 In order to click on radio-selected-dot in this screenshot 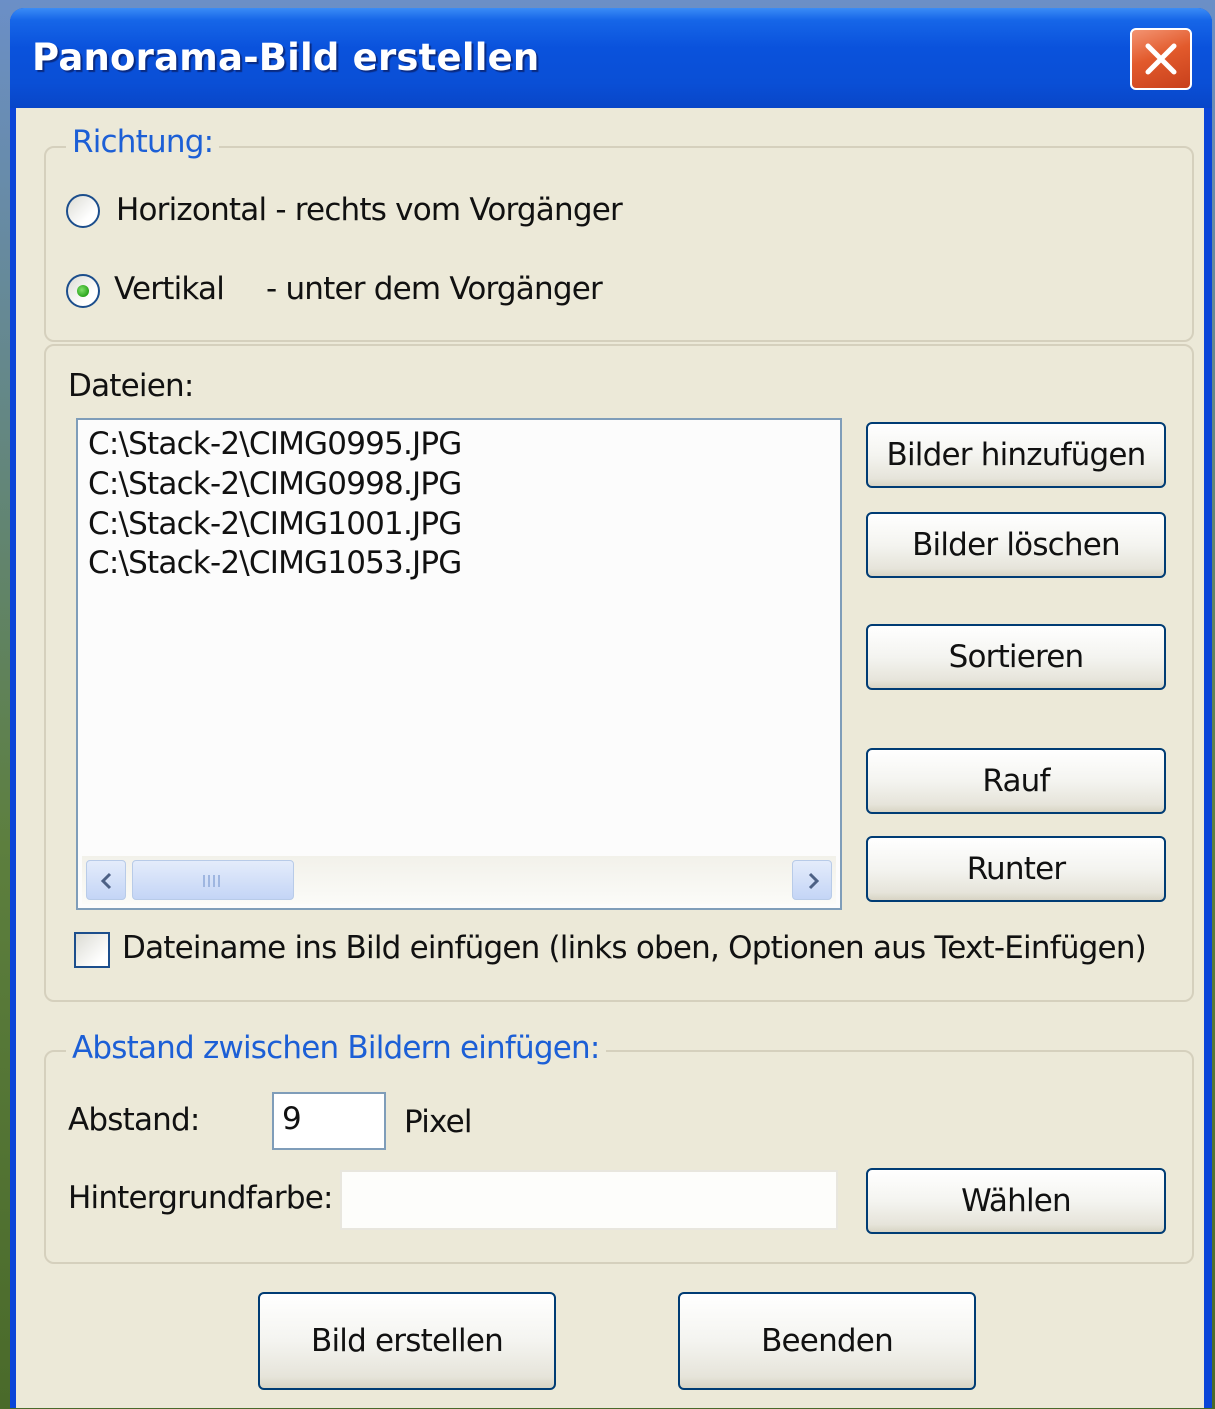, I will do `click(83, 291)`.